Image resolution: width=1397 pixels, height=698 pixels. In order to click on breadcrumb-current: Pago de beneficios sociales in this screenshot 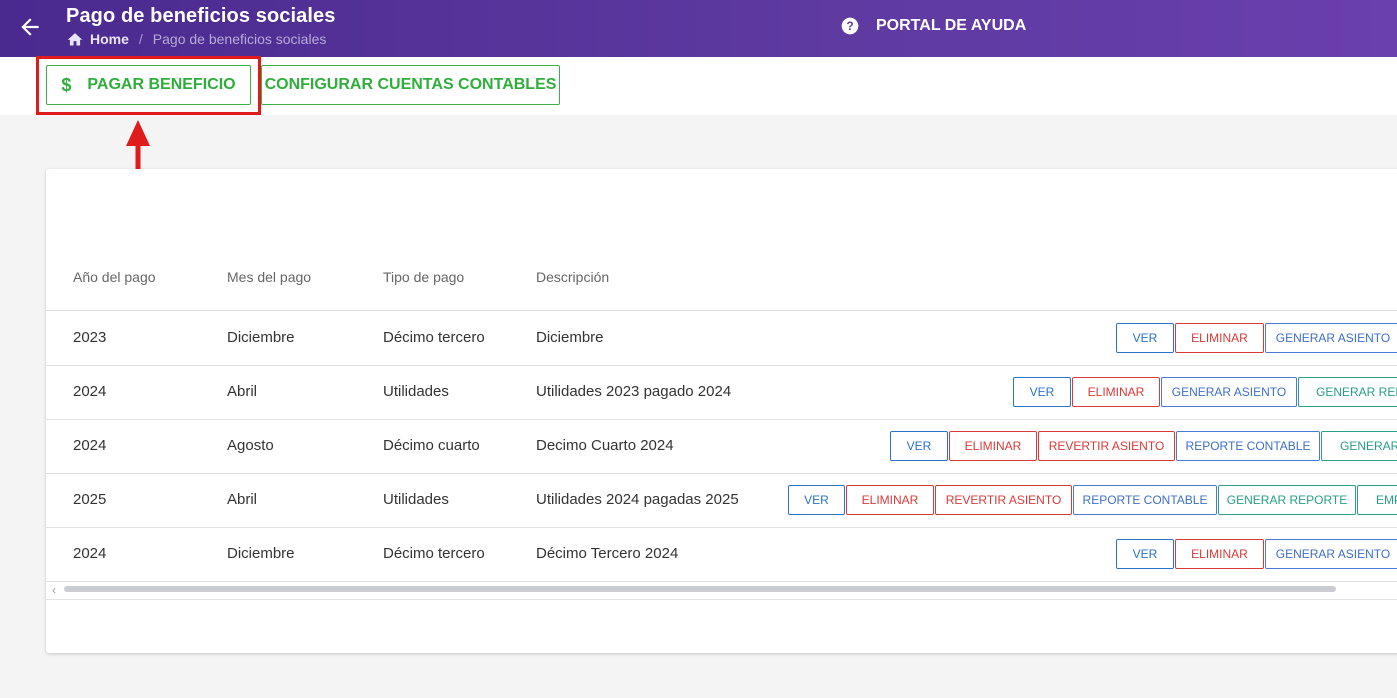, I will do `click(239, 39)`.